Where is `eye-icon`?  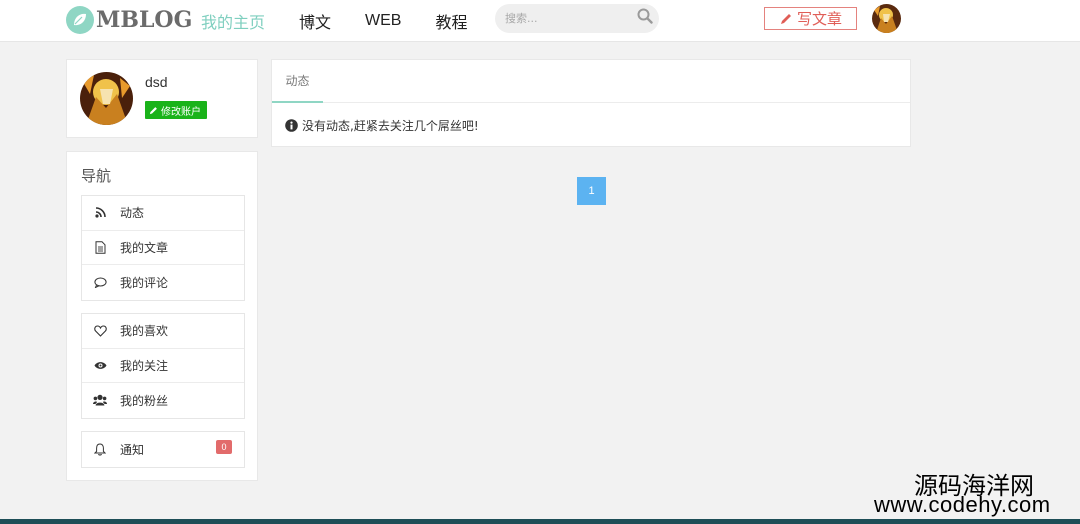
eye-icon is located at coordinates (100, 365).